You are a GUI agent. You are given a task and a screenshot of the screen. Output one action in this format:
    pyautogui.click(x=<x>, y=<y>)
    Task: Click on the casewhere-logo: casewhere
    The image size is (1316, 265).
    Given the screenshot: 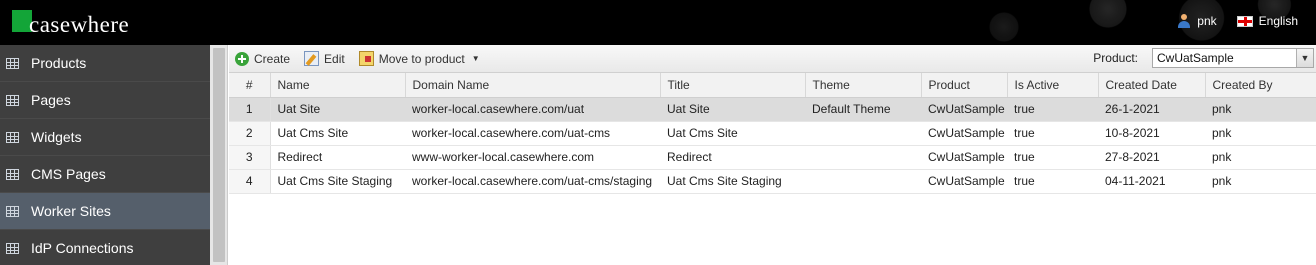 What is the action you would take?
    pyautogui.click(x=70, y=25)
    